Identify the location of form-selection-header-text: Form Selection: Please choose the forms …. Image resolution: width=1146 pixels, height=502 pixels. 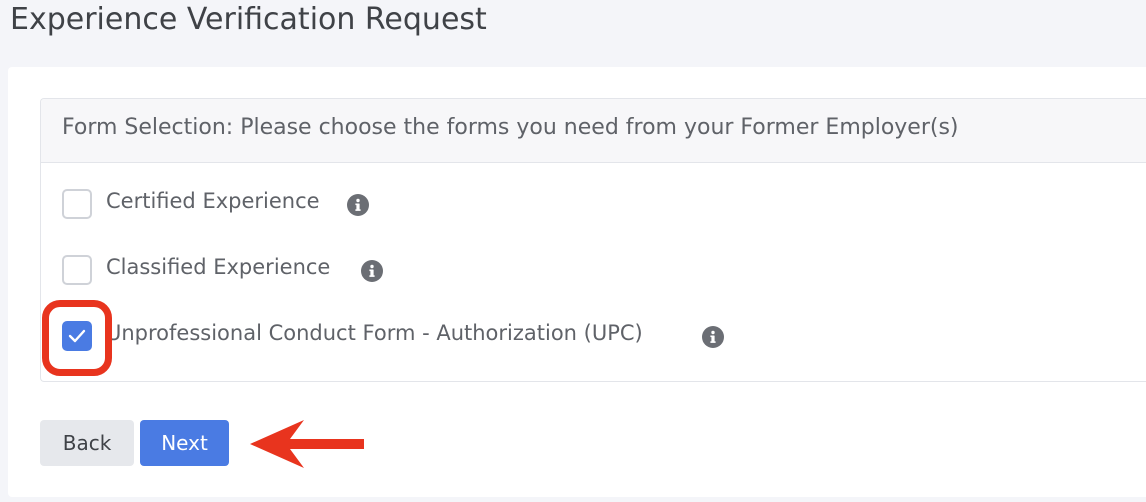
(510, 127).